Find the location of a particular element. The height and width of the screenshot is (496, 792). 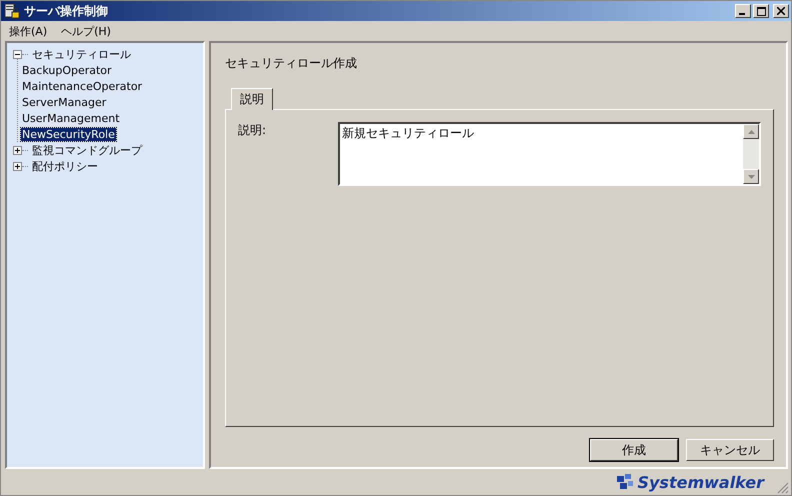

menu-item: ヘルプ(H) is located at coordinates (86, 31).